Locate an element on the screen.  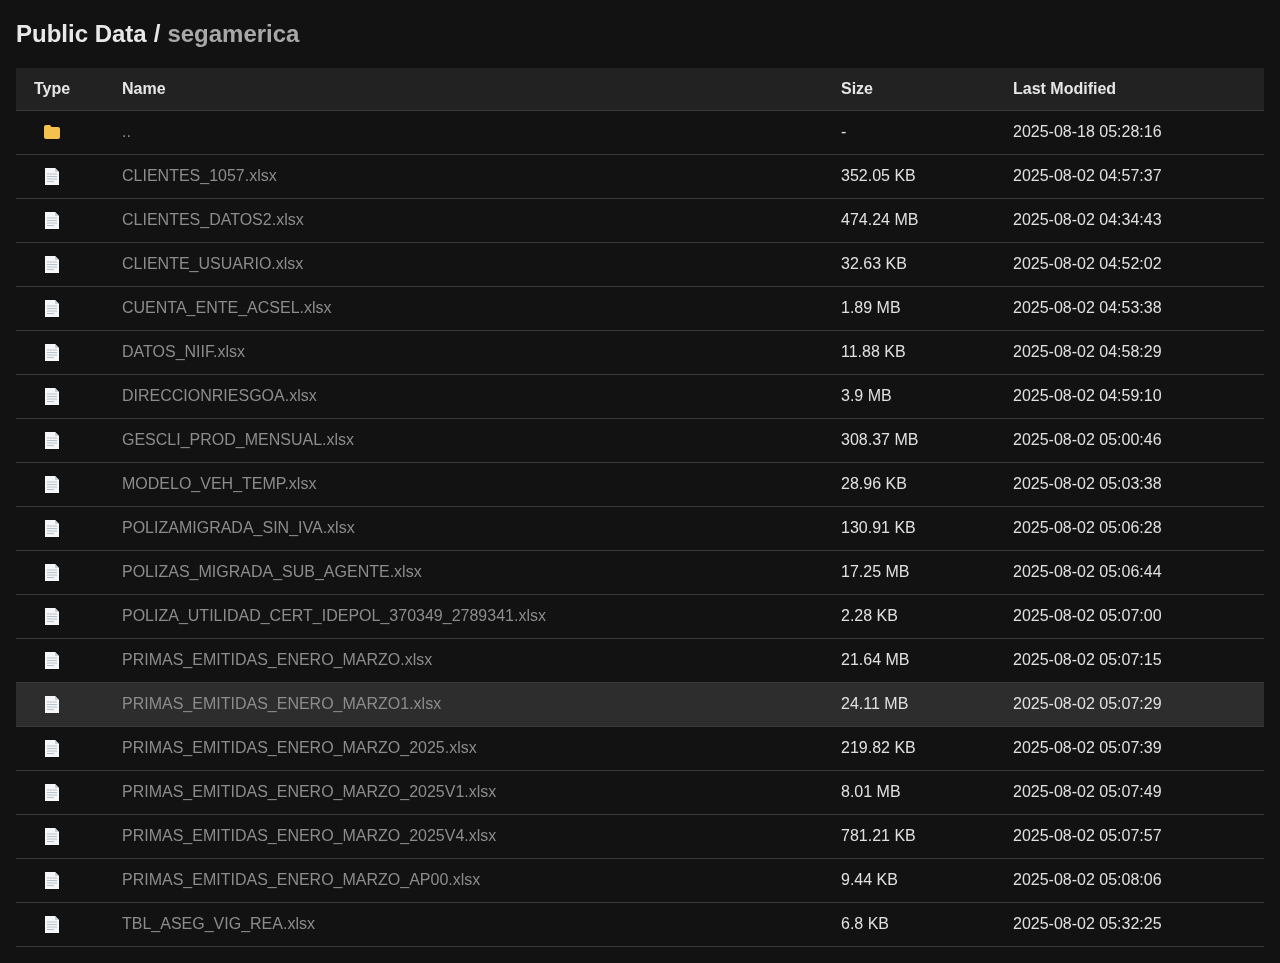
file-row: CLIENTES_1057.xlsx 352.05 KB 2025-08-02 04:57:37 is located at coordinates (640, 176).